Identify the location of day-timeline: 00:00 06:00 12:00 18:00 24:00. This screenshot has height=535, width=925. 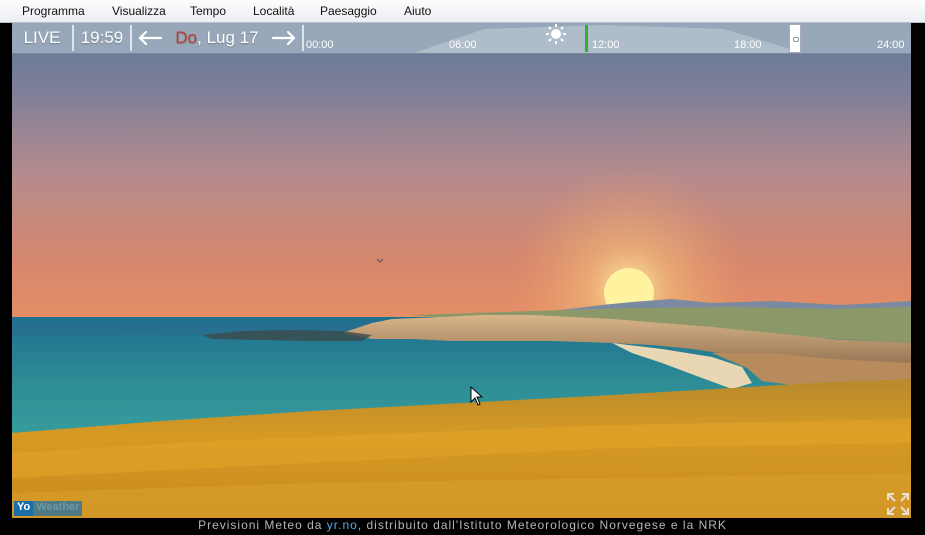
(607, 38).